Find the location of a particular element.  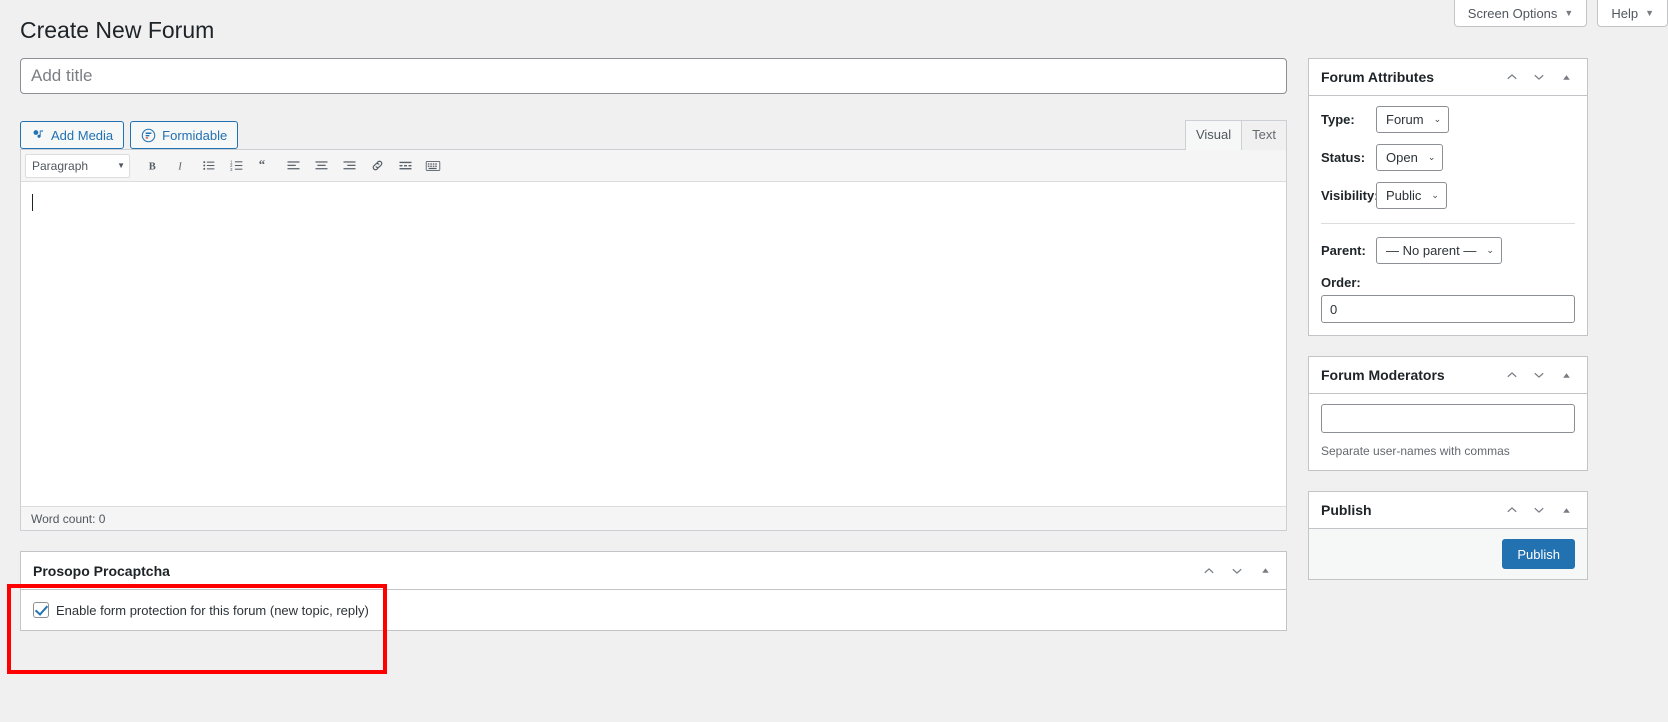

italic-icon: I is located at coordinates (181, 166).